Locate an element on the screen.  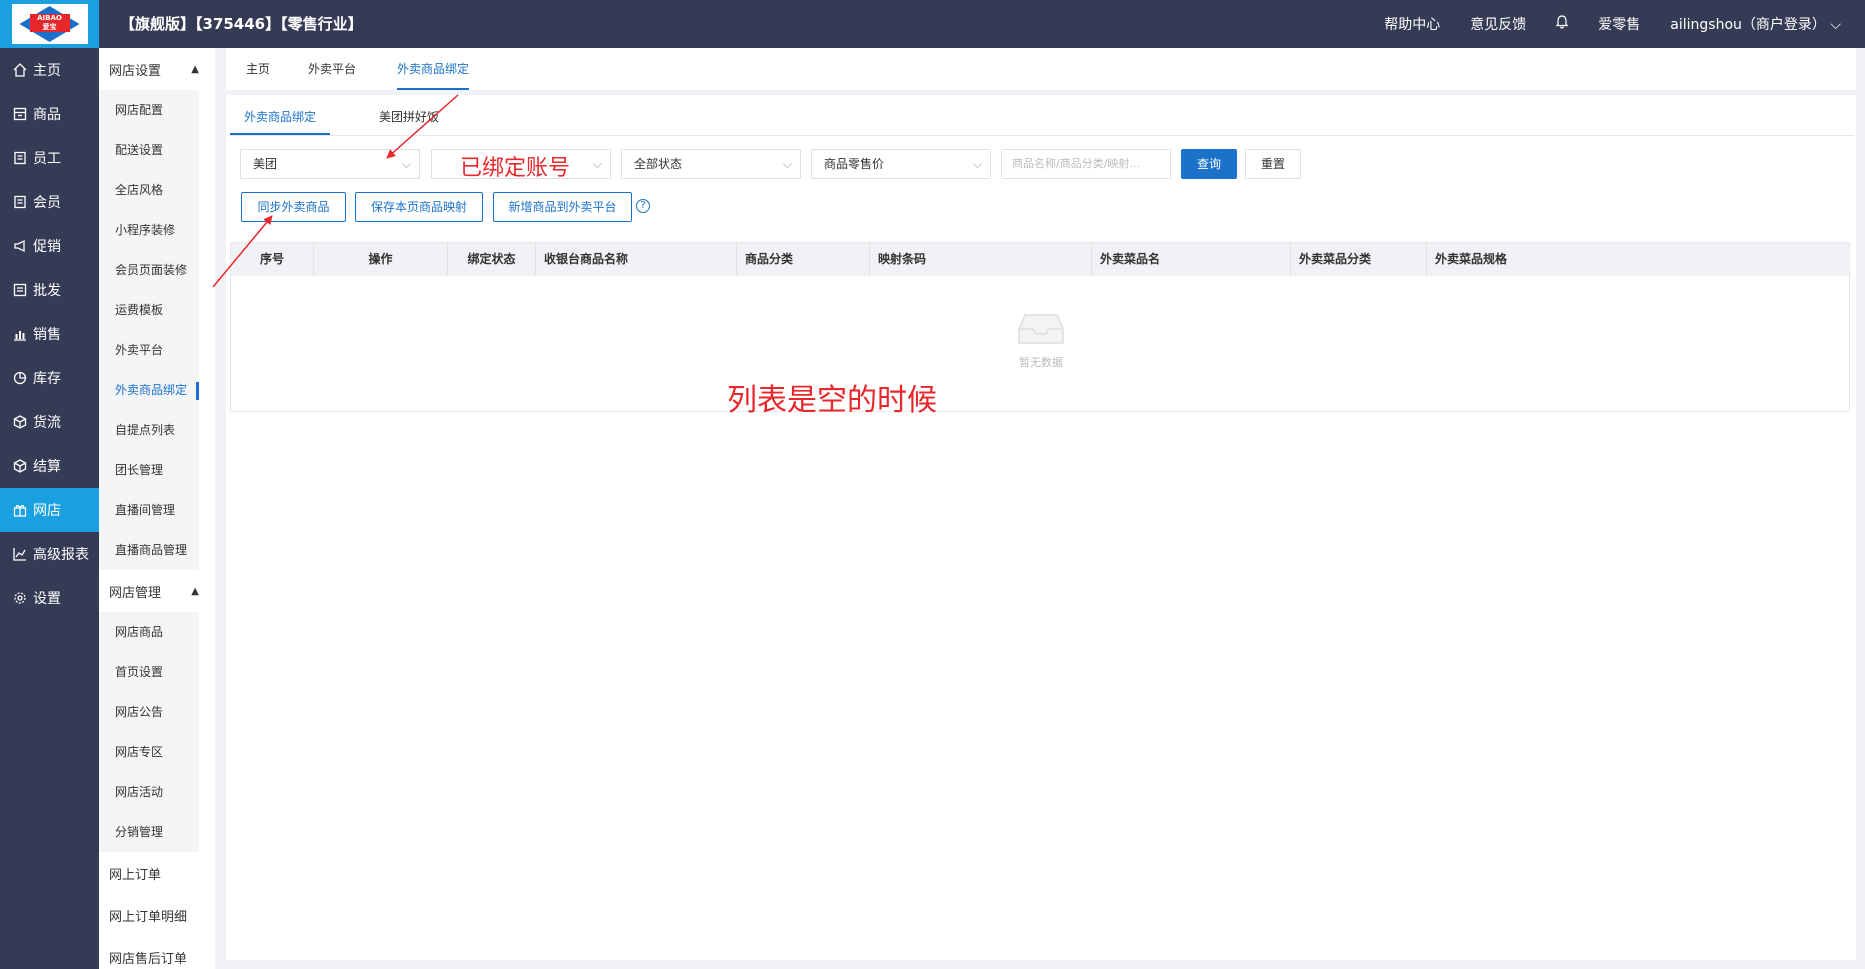
sidebar-item-6: 销售 is located at coordinates (49, 334).